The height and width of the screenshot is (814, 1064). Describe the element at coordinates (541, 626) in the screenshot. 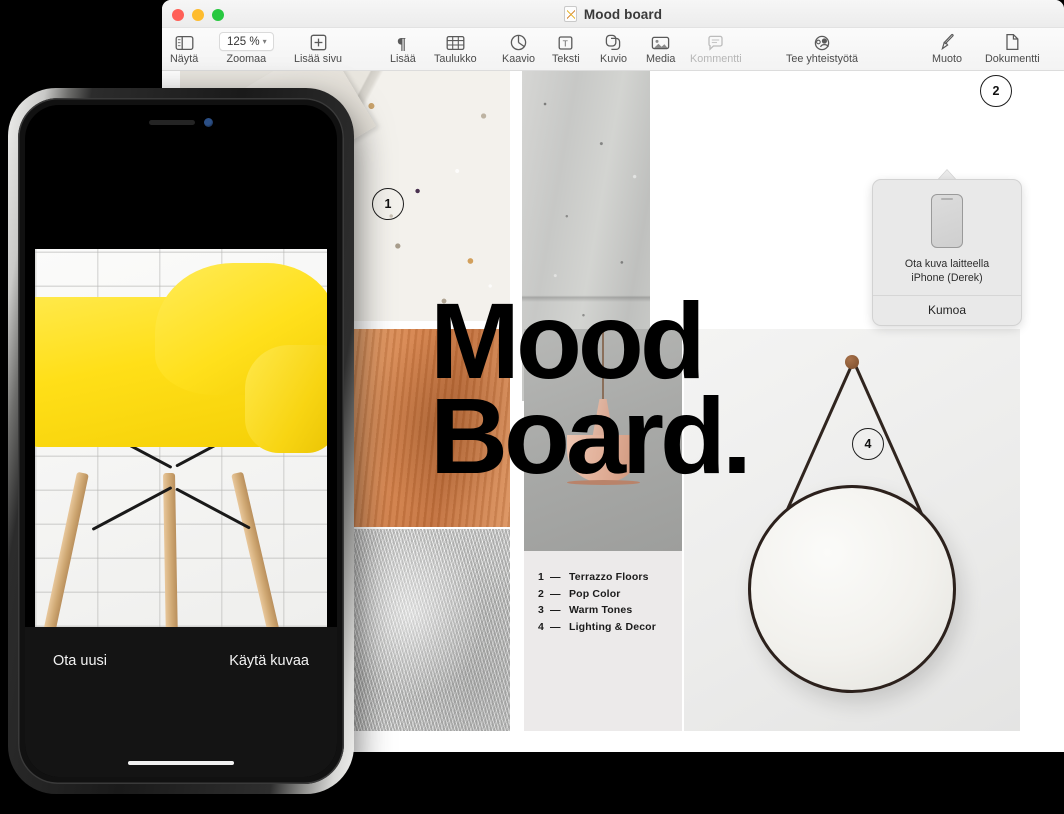

I see `legend-number: 4` at that location.